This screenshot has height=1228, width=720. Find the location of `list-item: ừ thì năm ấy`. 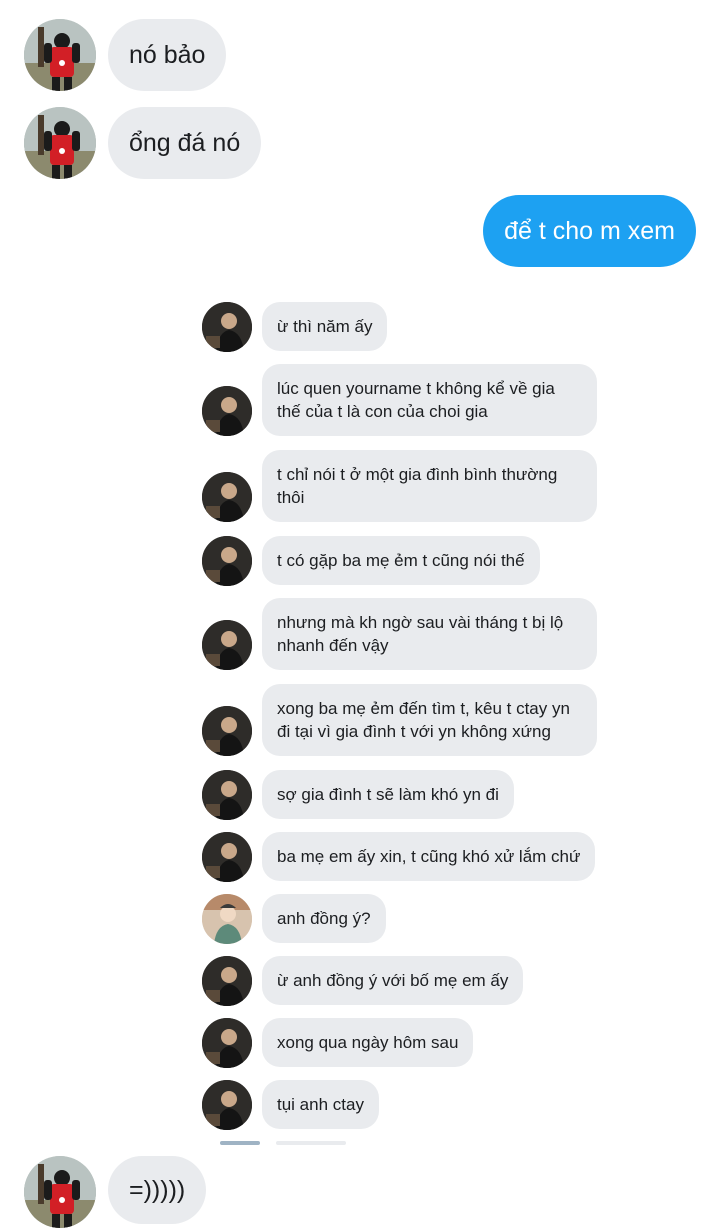

list-item: ừ thì năm ấy is located at coordinates (406, 327).